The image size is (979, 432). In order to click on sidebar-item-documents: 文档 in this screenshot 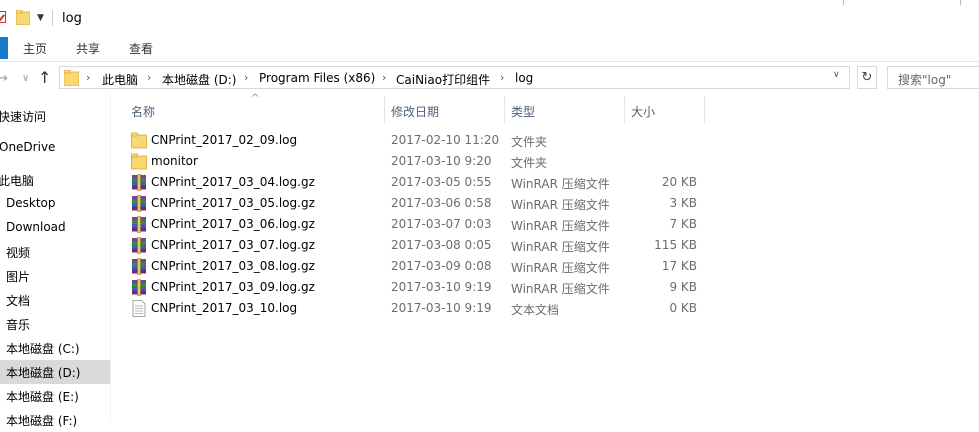, I will do `click(55, 300)`.